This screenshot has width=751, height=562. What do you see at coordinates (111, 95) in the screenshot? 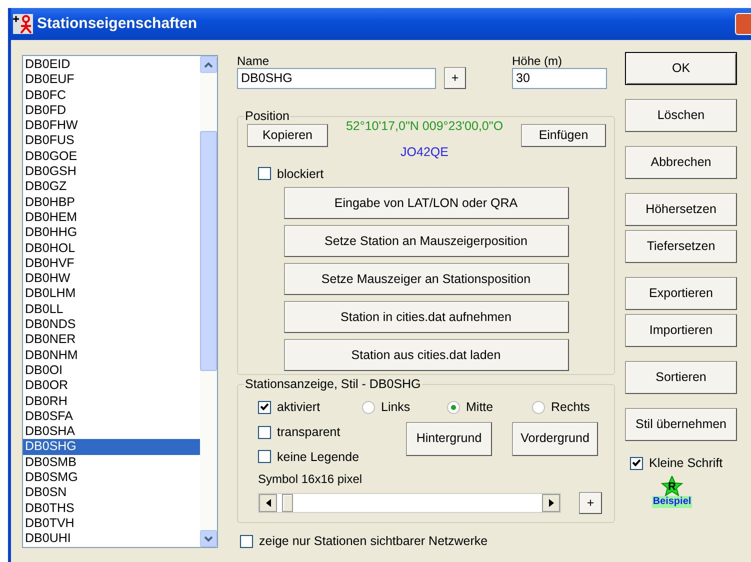
I see `station-item: DB0FC` at bounding box center [111, 95].